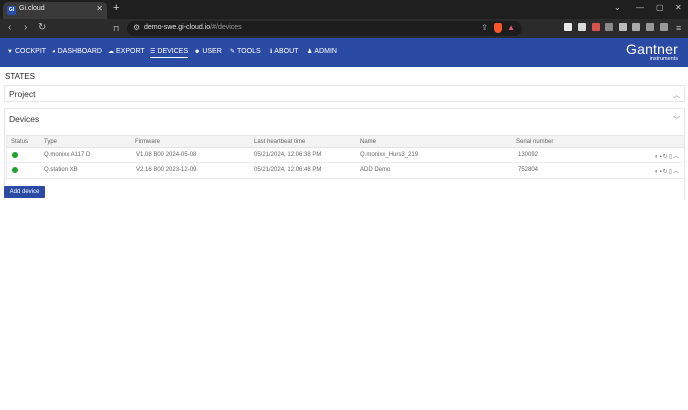 The height and width of the screenshot is (410, 688). Describe the element at coordinates (271, 52) in the screenshot. I see `info-icon: ℹ` at that location.